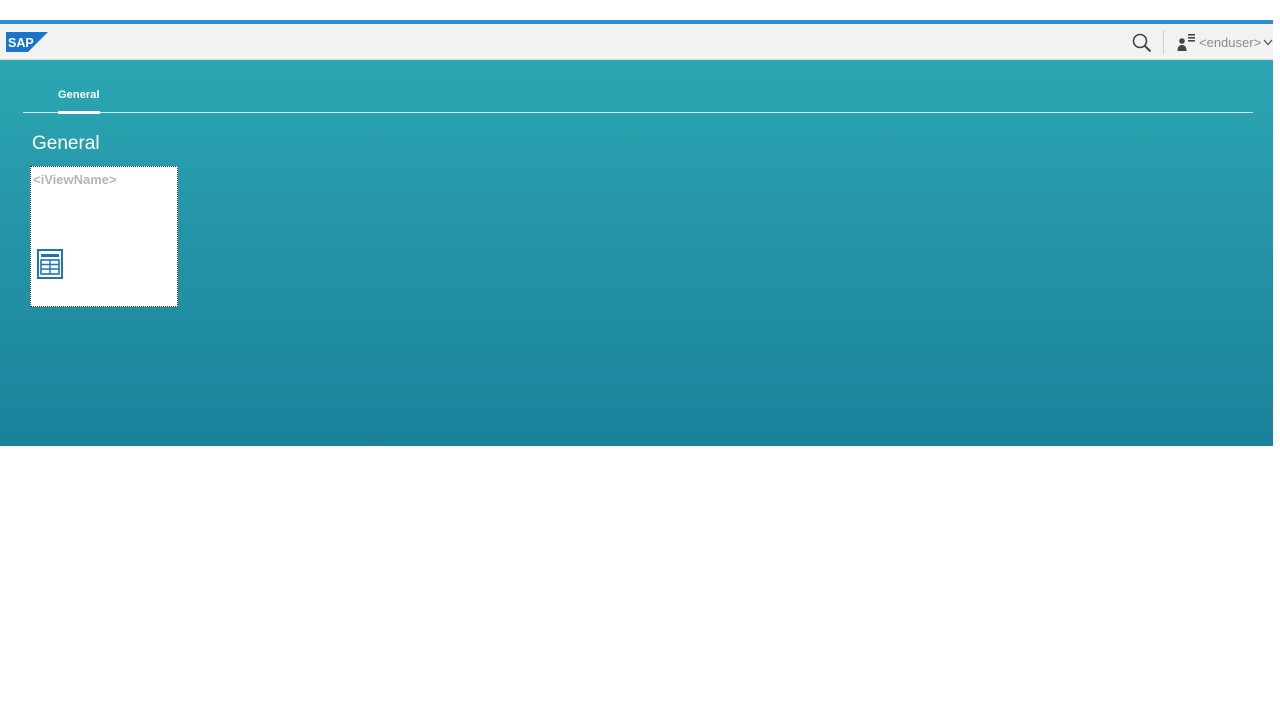 The height and width of the screenshot is (720, 1280). I want to click on tab-general: General, so click(79, 87).